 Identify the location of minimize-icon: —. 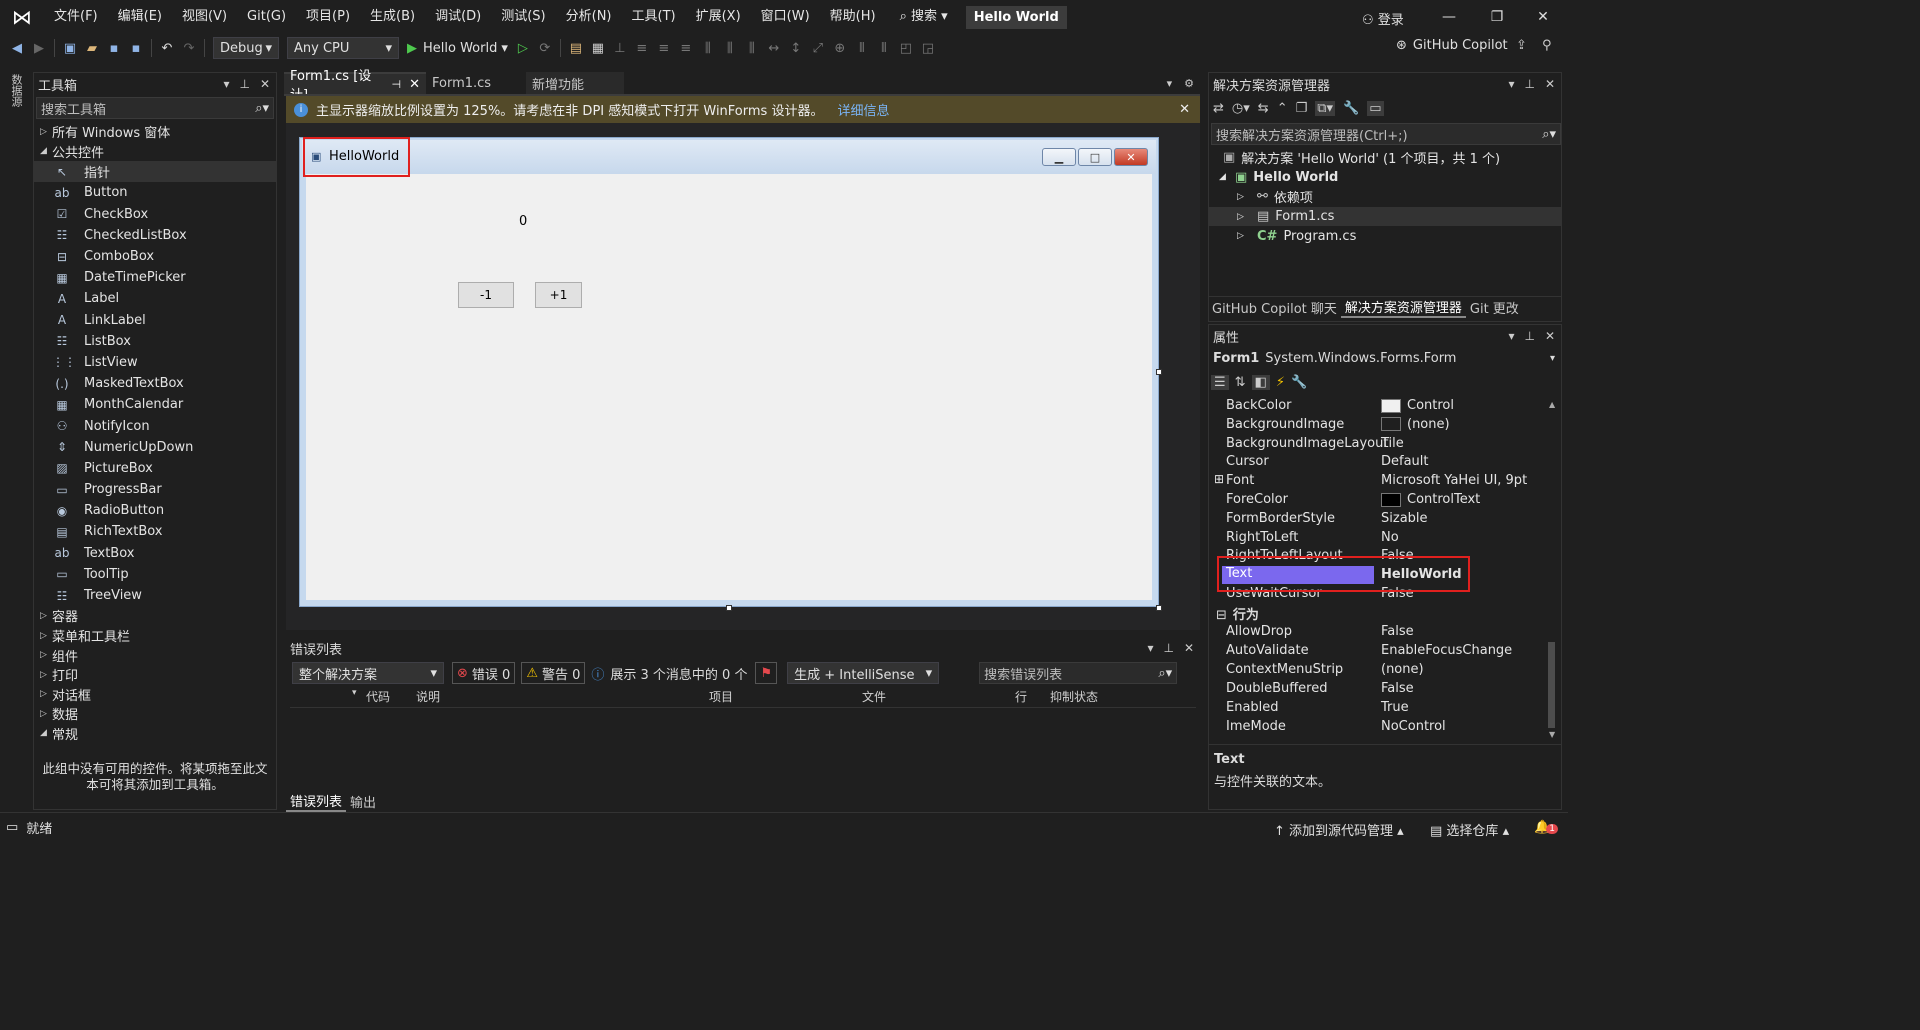
(1449, 17).